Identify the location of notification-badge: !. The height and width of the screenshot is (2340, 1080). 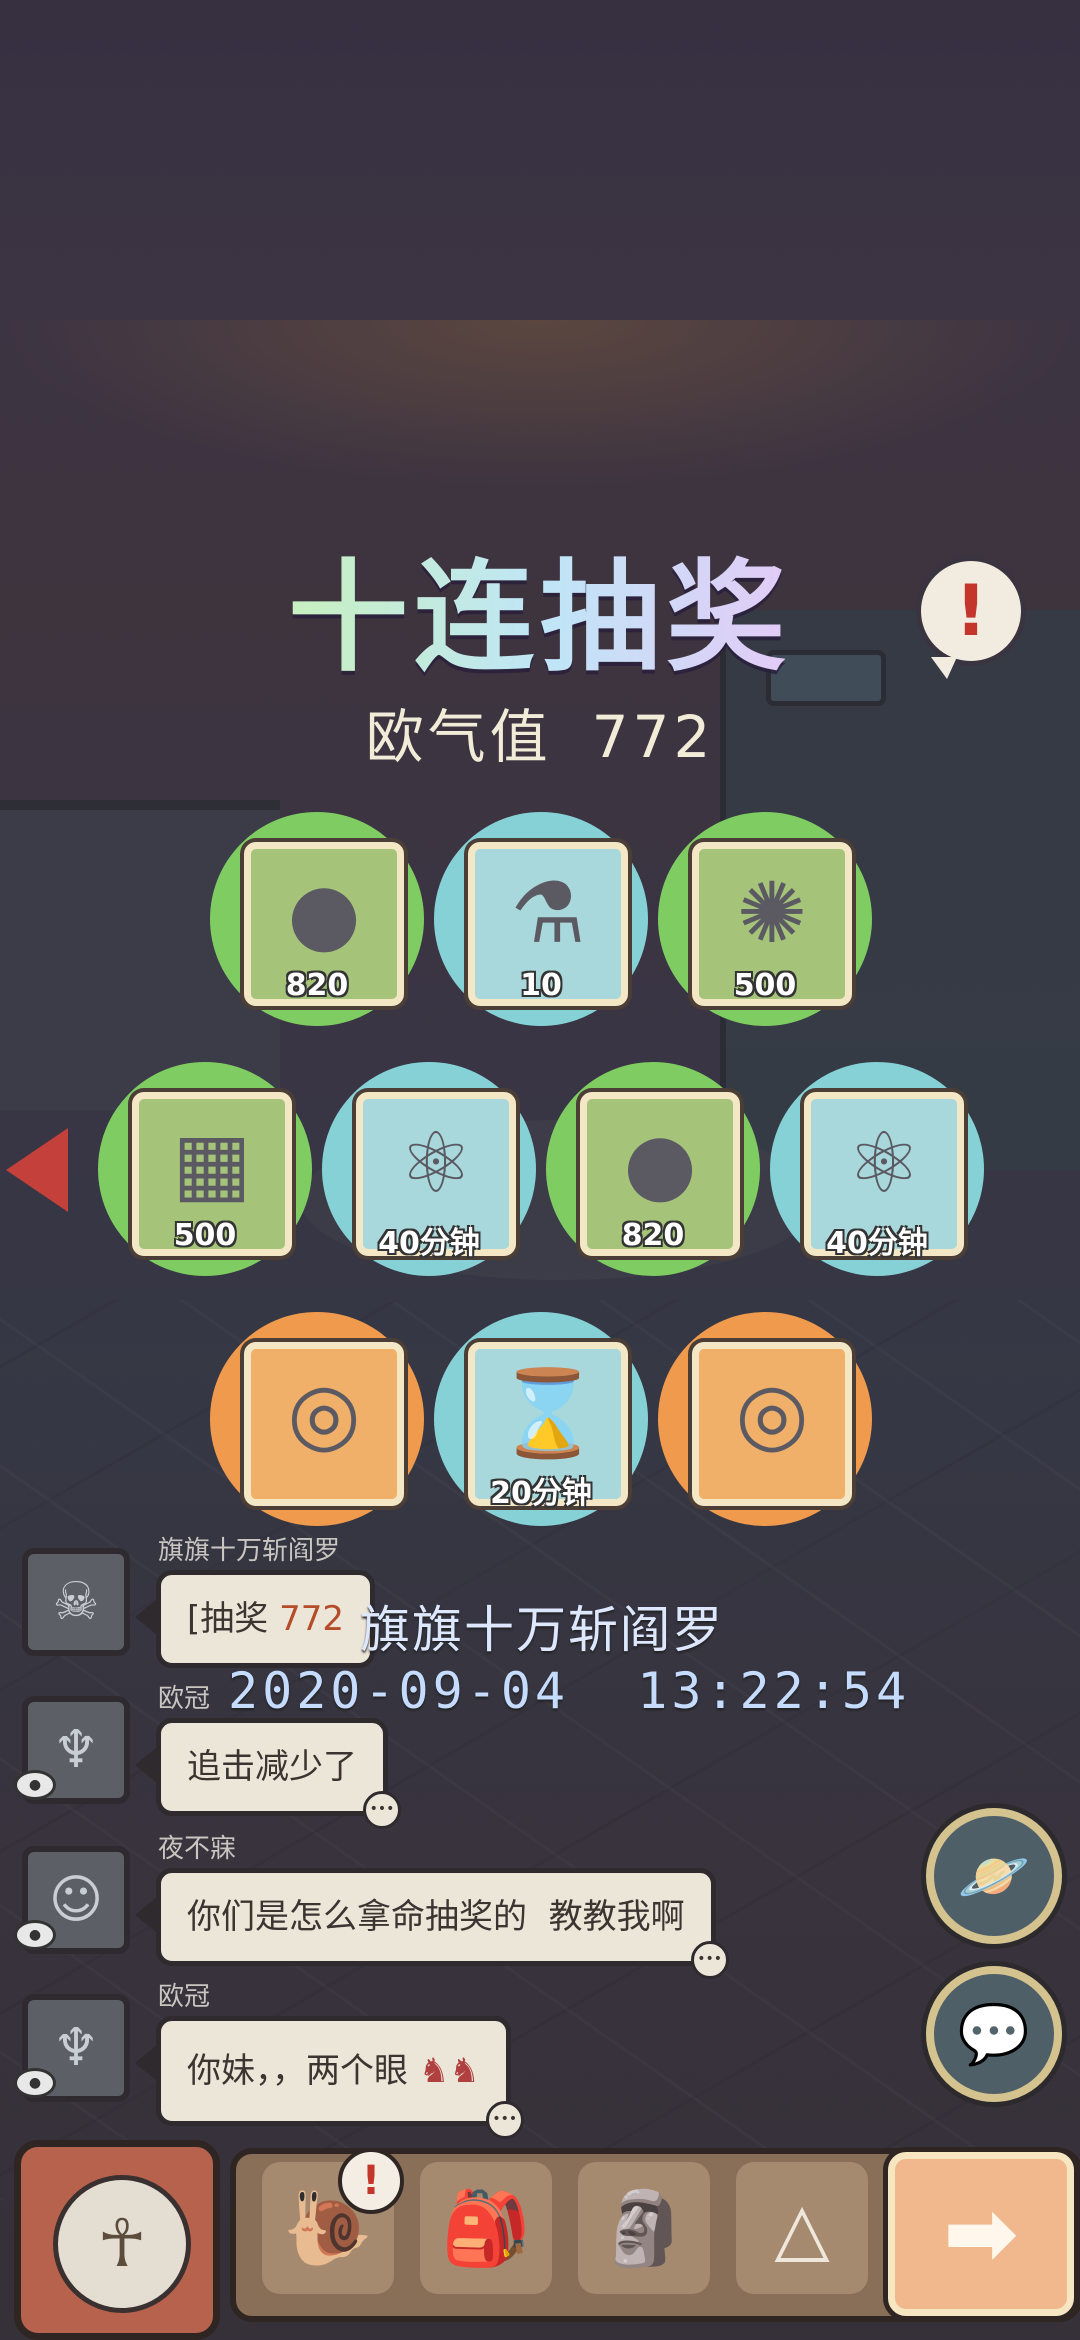
(371, 2181).